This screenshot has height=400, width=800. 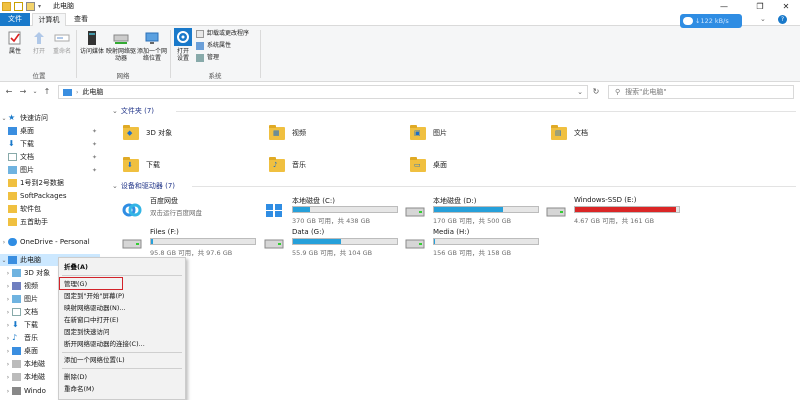 I want to click on nav-folder: 1号到2号数据, so click(x=50, y=183).